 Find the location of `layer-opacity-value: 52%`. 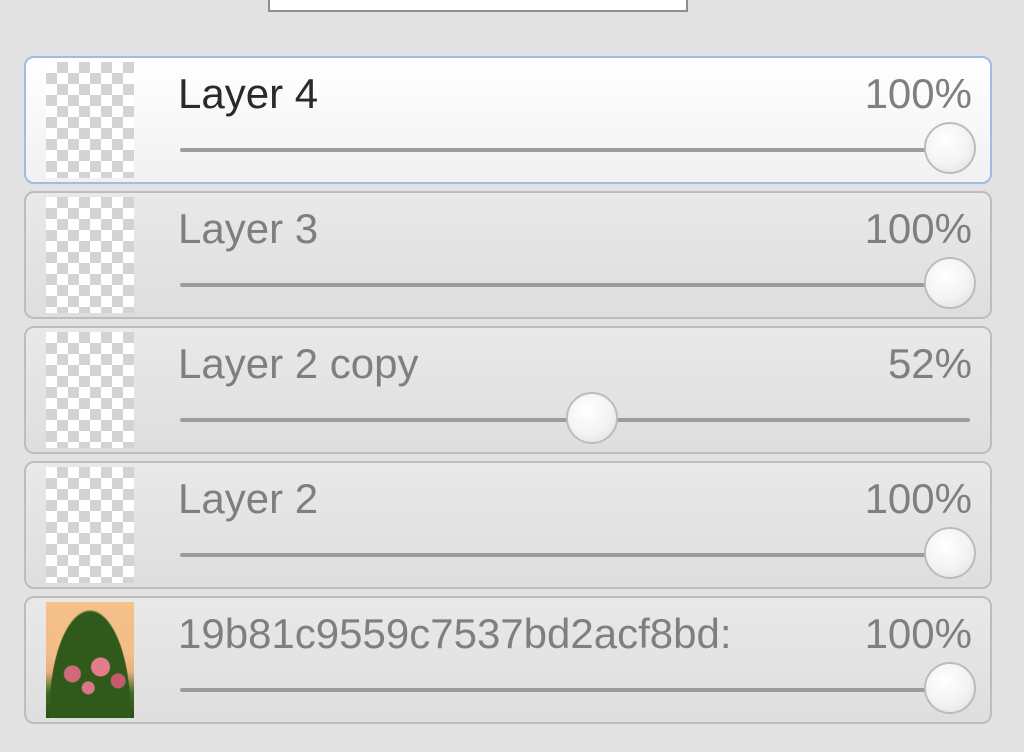

layer-opacity-value: 52% is located at coordinates (929, 363).